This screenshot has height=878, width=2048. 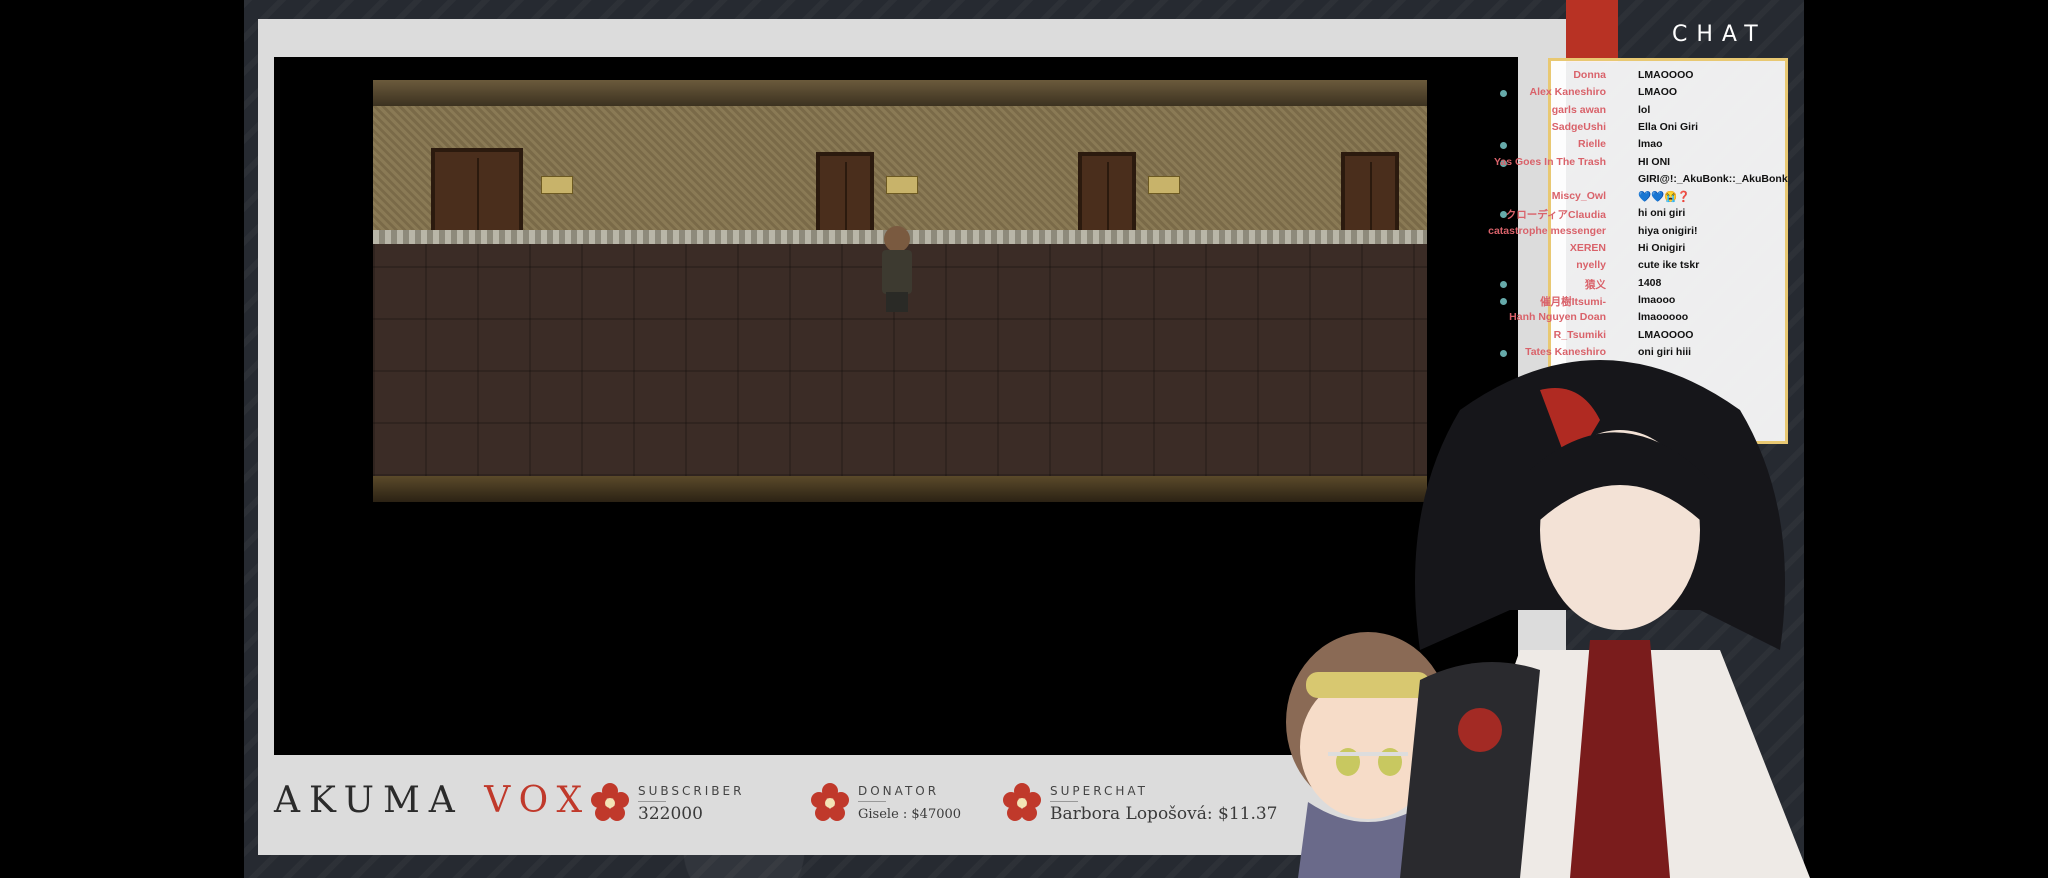 I want to click on hallway-ceiling, so click(x=900, y=93).